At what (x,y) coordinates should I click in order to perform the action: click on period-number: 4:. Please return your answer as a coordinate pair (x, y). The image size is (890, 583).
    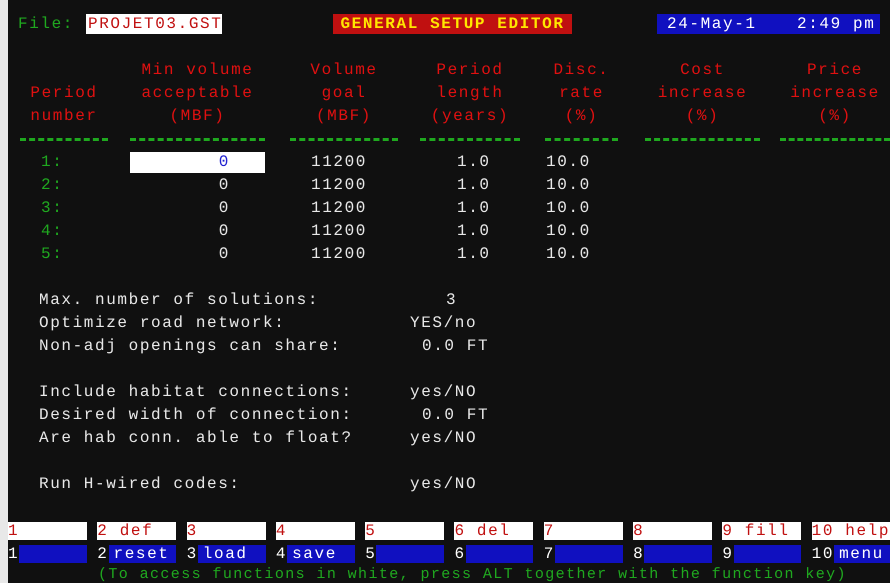
    Looking at the image, I should click on (52, 231).